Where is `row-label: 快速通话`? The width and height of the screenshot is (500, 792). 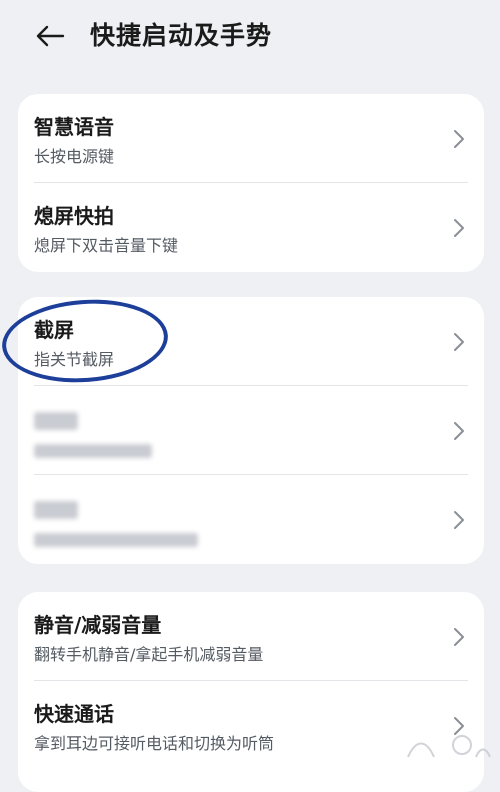 row-label: 快速通话 is located at coordinates (74, 714).